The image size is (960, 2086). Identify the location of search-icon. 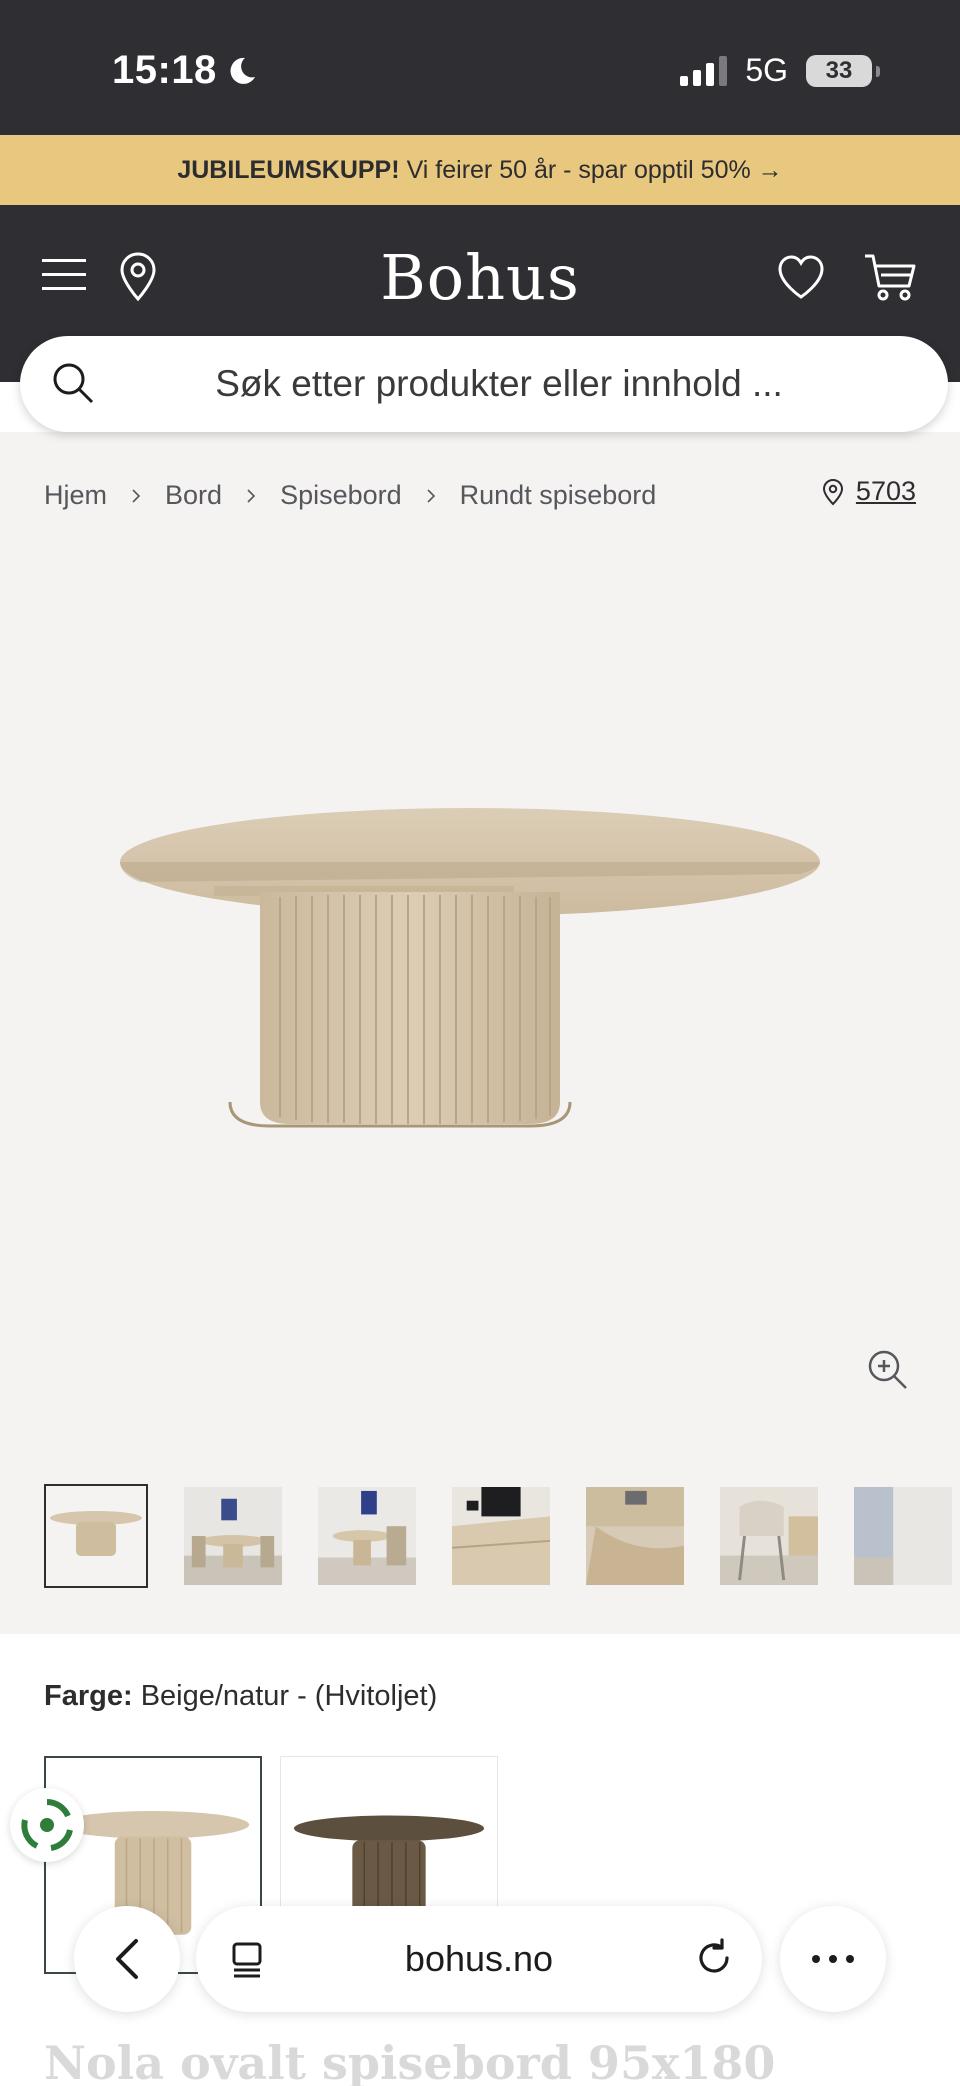
(73, 383).